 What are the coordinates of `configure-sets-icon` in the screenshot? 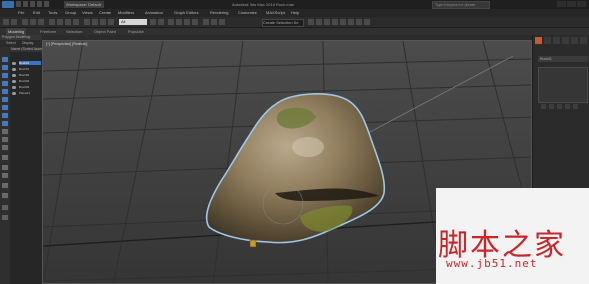 It's located at (575, 106).